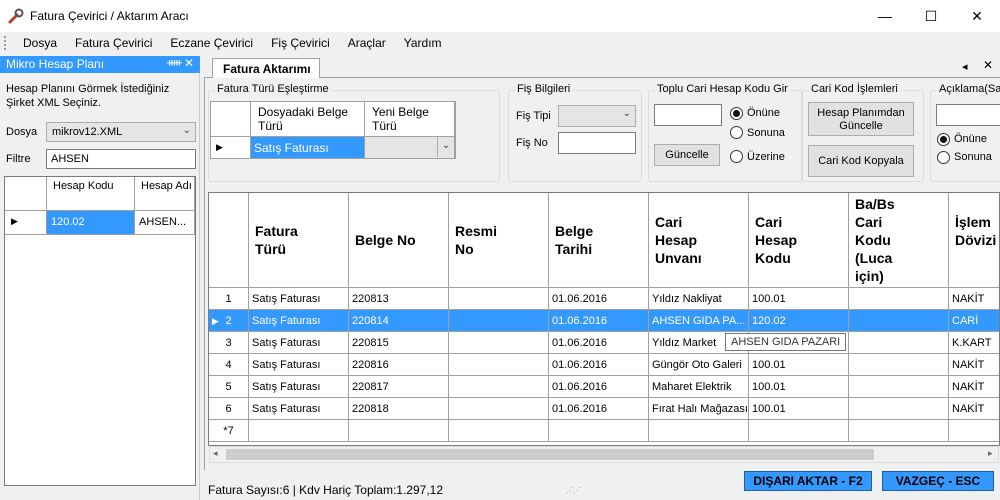  Describe the element at coordinates (699, 409) in the screenshot. I see `cell-cari-unvan: Fırat Halı Mağazası` at that location.